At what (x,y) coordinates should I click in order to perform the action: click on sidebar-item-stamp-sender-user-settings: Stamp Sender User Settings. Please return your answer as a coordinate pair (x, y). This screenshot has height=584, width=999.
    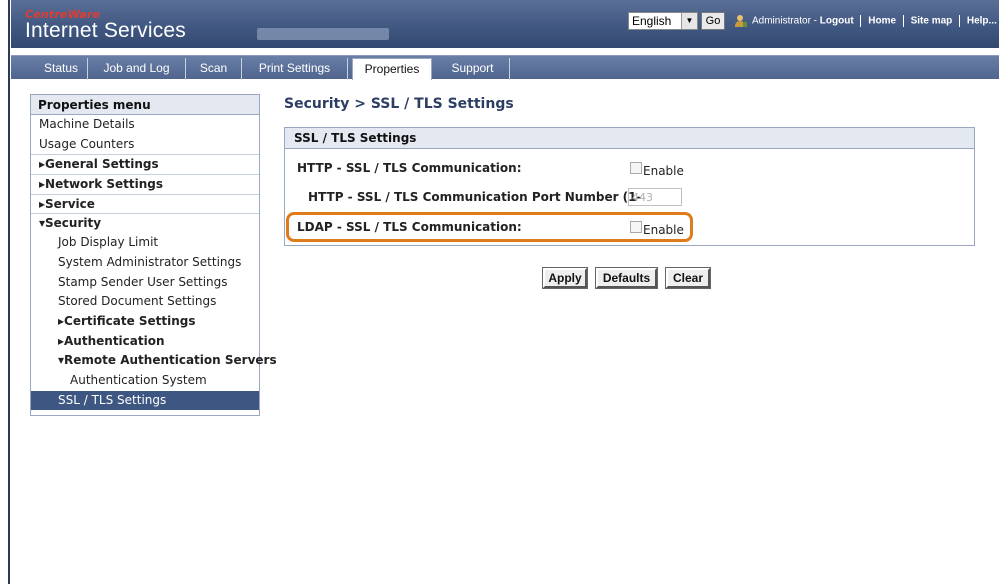
    Looking at the image, I should click on (145, 283).